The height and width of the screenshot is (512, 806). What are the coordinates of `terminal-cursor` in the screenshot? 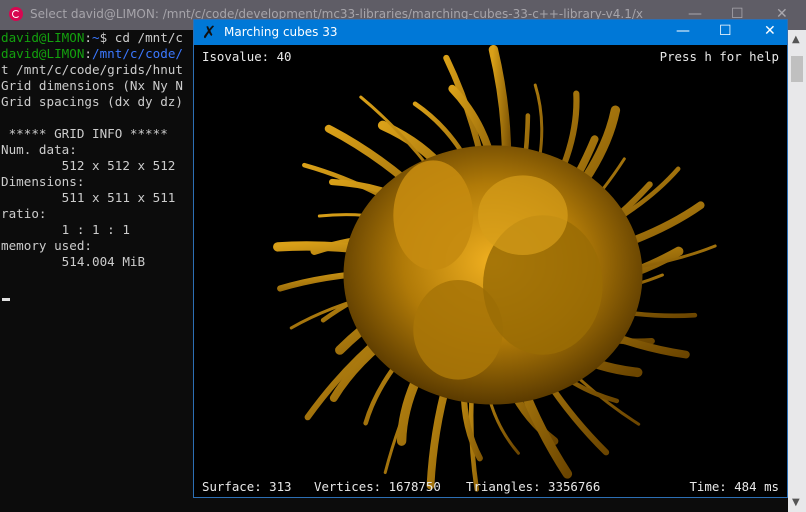 It's located at (6, 299).